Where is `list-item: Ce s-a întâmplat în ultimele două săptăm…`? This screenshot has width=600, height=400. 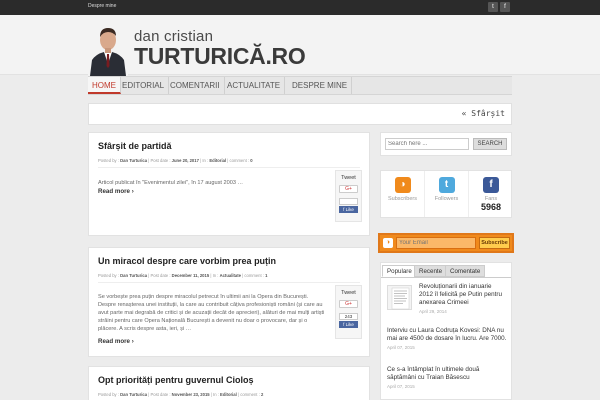 list-item: Ce s-a întâmplat în ultimele două săptăm… is located at coordinates (447, 383).